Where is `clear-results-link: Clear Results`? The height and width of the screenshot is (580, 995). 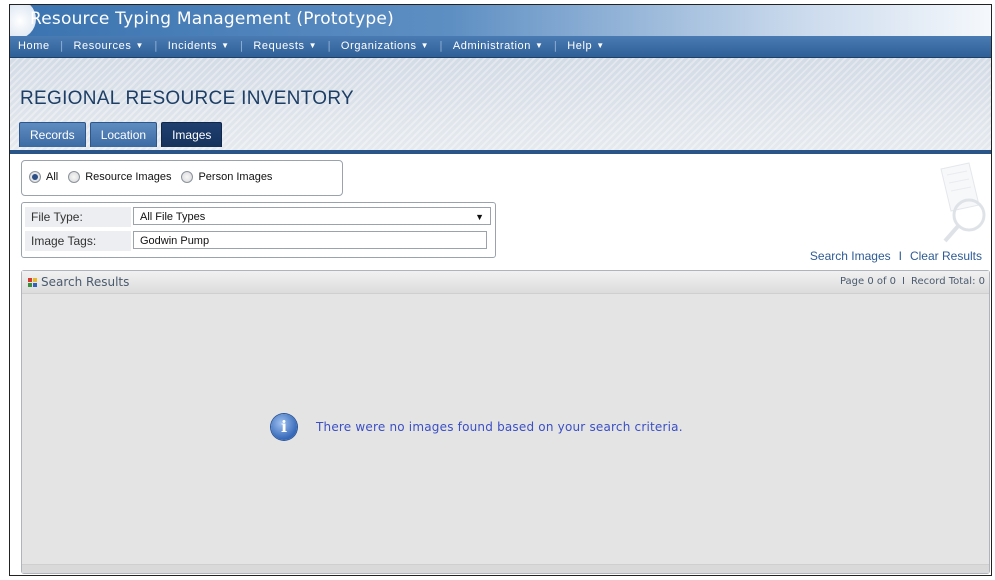 clear-results-link: Clear Results is located at coordinates (946, 256).